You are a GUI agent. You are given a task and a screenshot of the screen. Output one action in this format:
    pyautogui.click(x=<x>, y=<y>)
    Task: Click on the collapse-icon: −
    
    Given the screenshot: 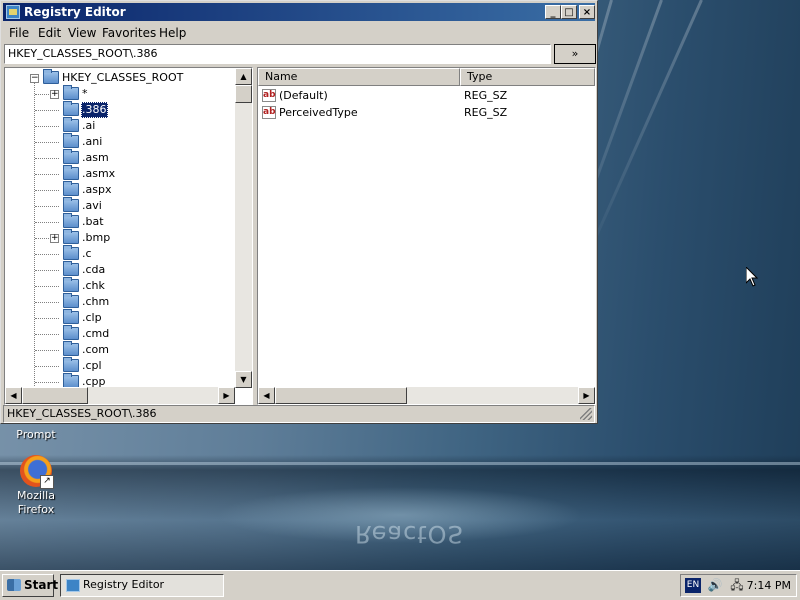 What is the action you would take?
    pyautogui.click(x=34, y=78)
    